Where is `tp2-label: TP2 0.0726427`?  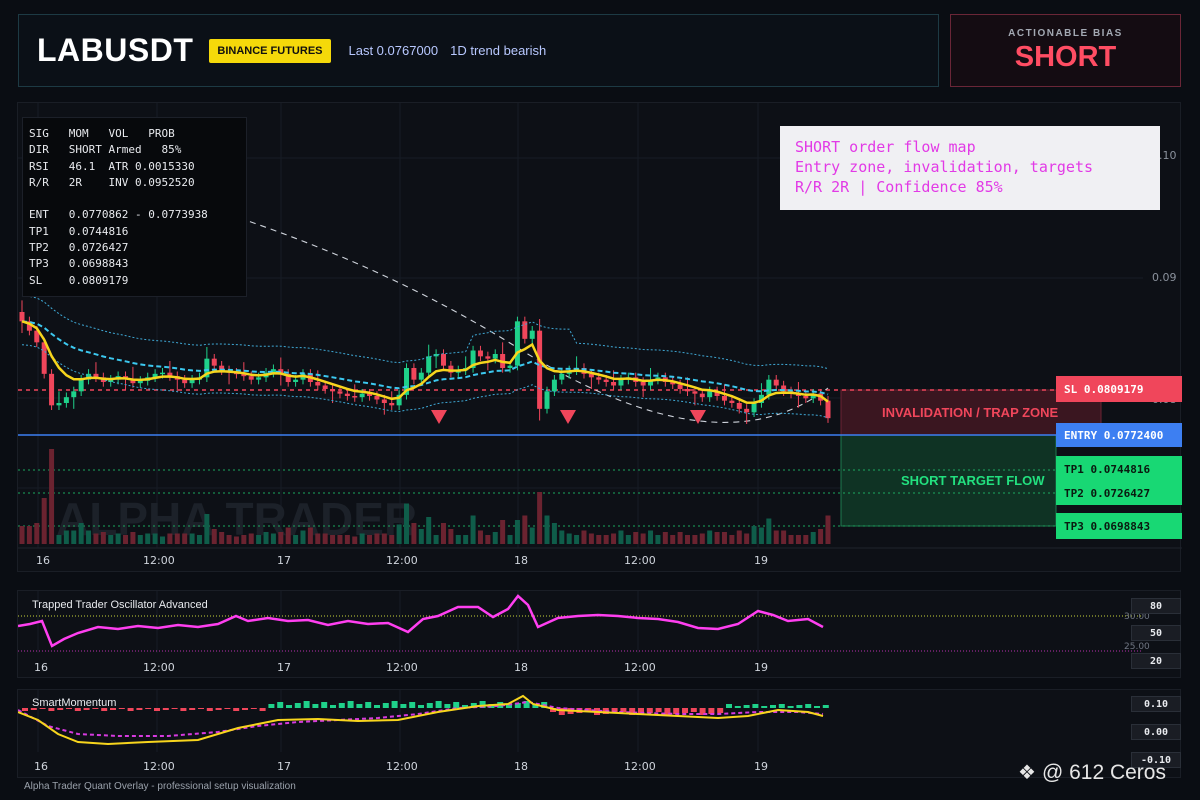
tp2-label: TP2 0.0726427 is located at coordinates (1119, 493).